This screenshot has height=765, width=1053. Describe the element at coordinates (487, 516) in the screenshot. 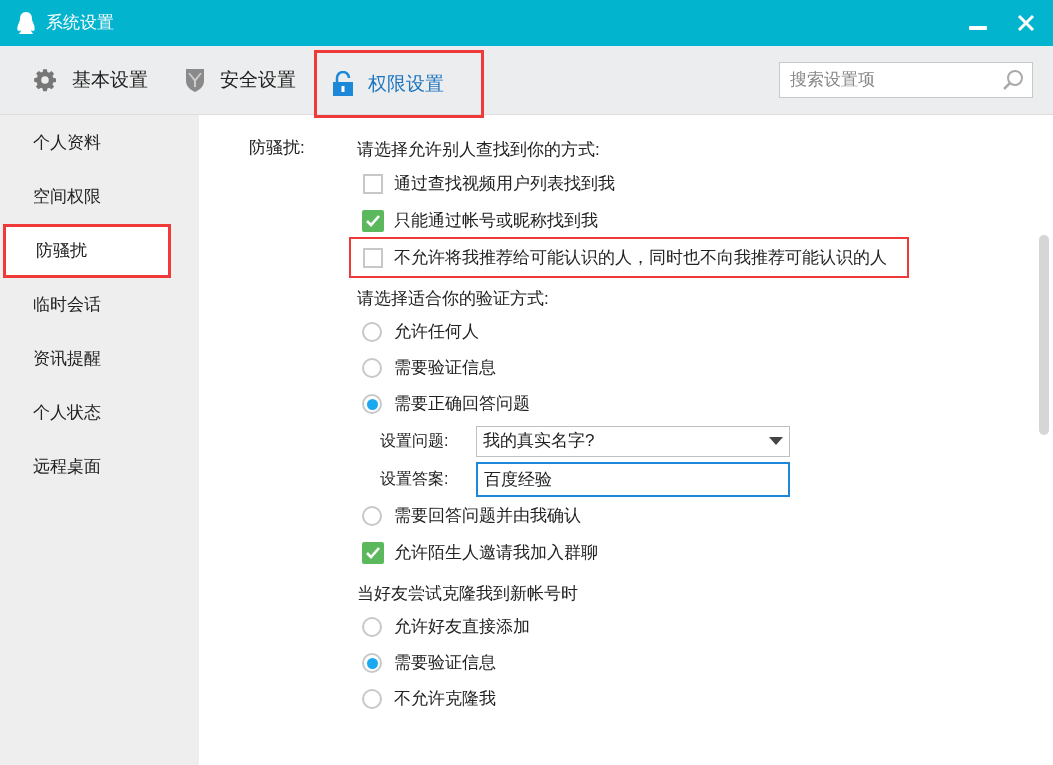

I see `radio-label: 需要回答问题并由我确认` at that location.